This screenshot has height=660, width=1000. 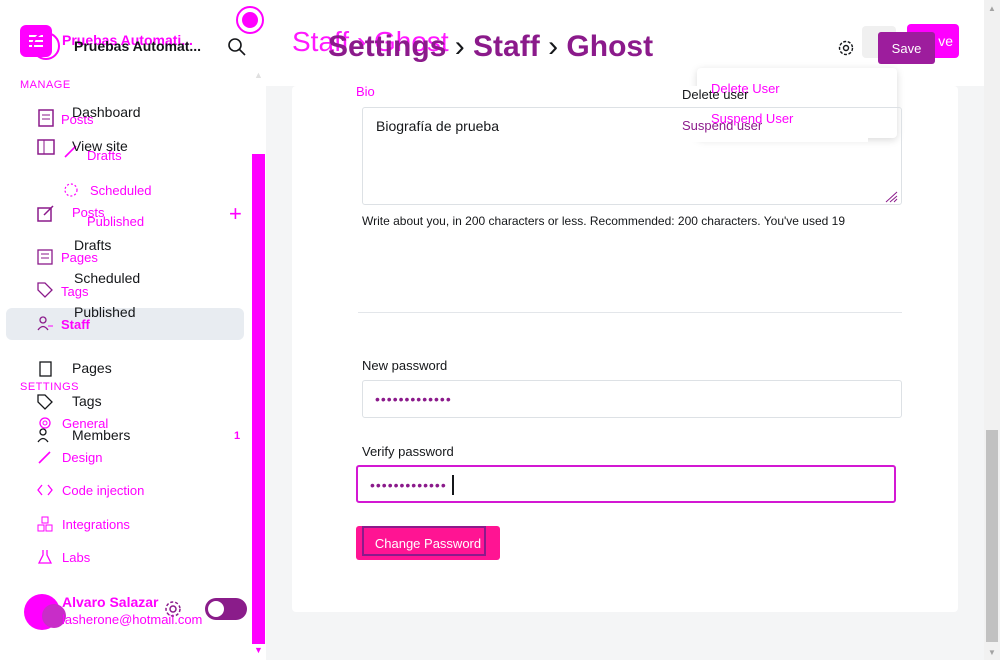 I want to click on user-menu: Alvaro Salazar lasherone@hotmail.com, so click(x=135, y=610).